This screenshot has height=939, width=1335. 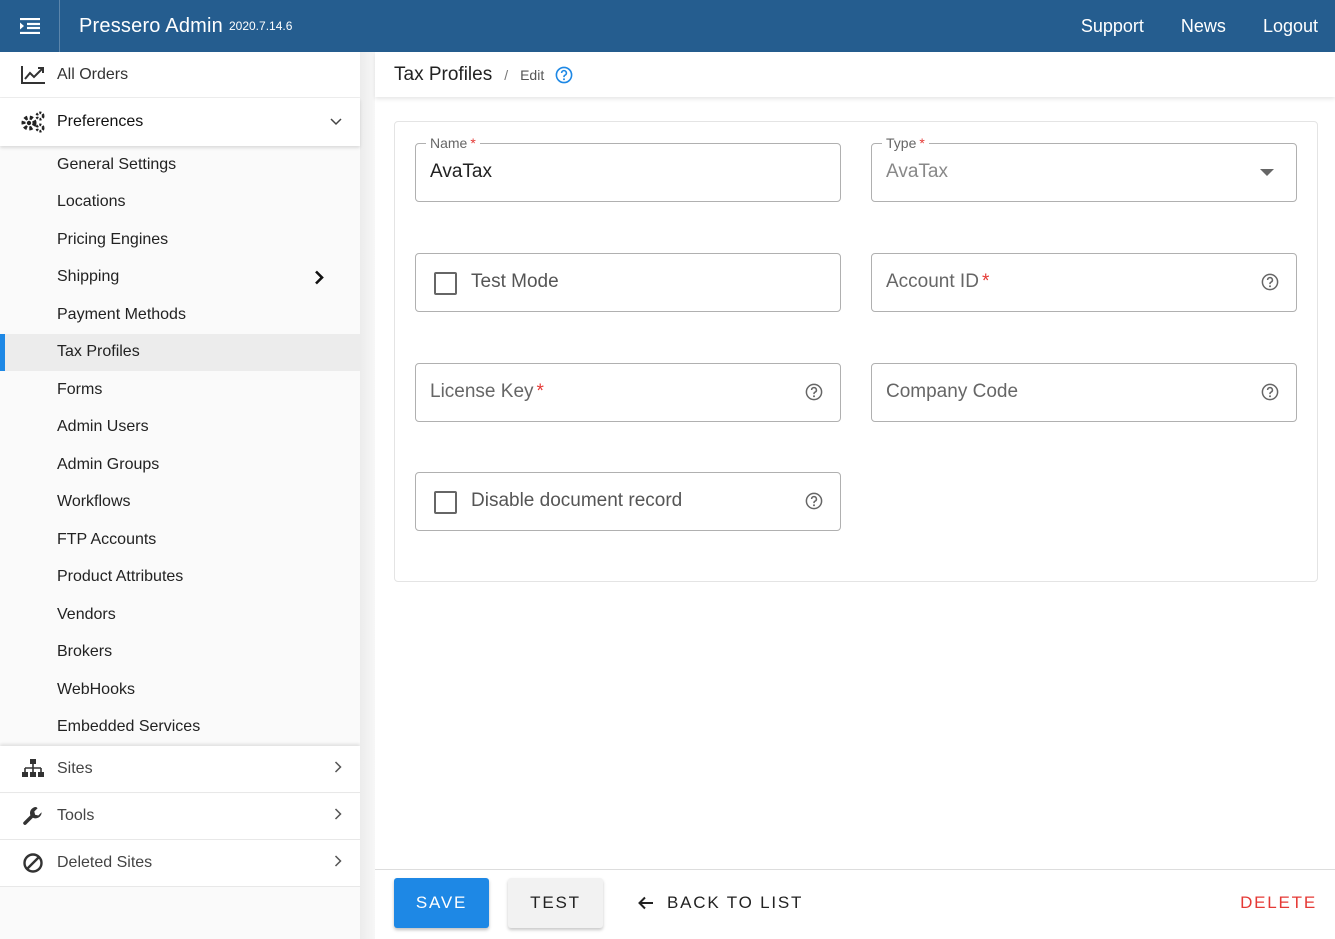 What do you see at coordinates (445, 502) in the screenshot?
I see `disable-document-record-checkbox` at bounding box center [445, 502].